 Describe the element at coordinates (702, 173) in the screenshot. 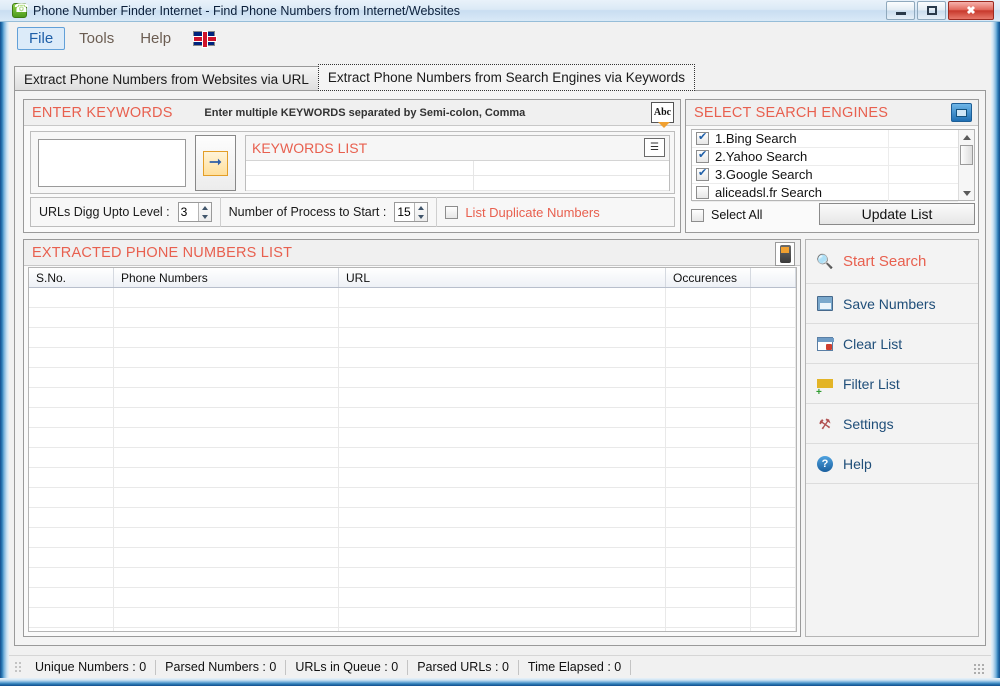

I see `google-checkbox` at that location.